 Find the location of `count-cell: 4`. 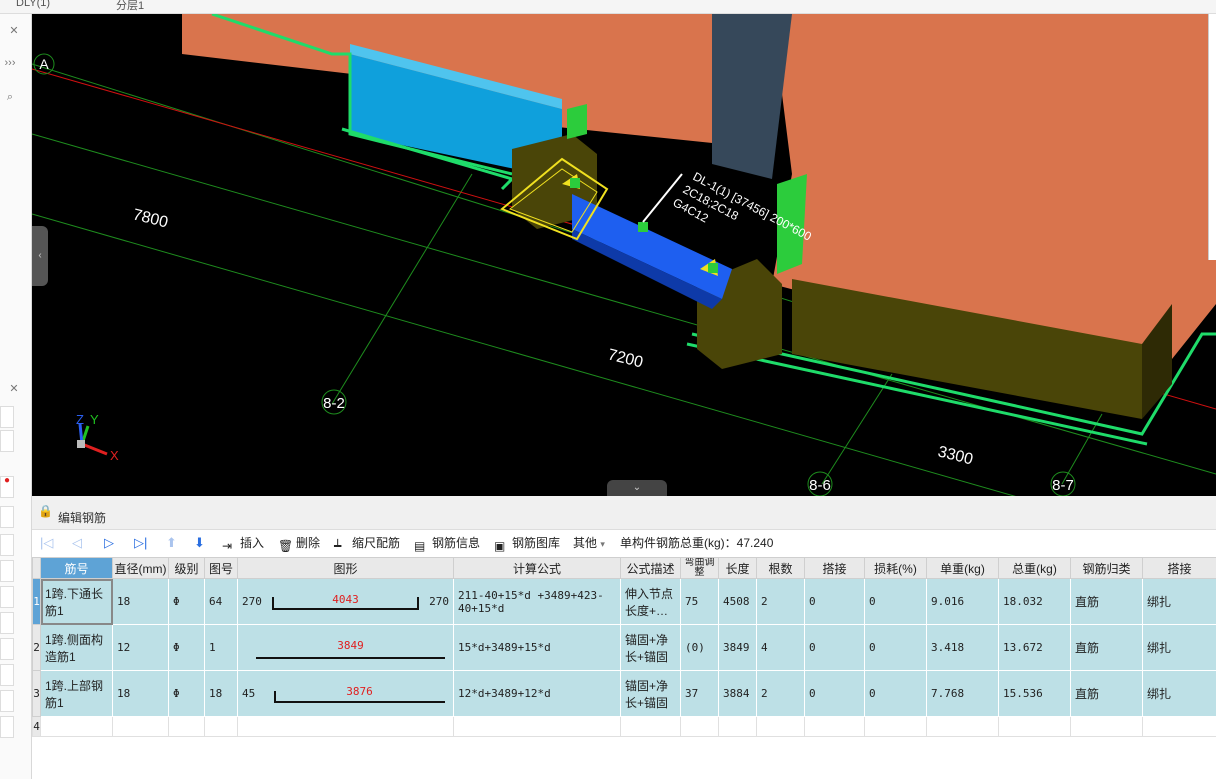

count-cell: 4 is located at coordinates (780, 647).